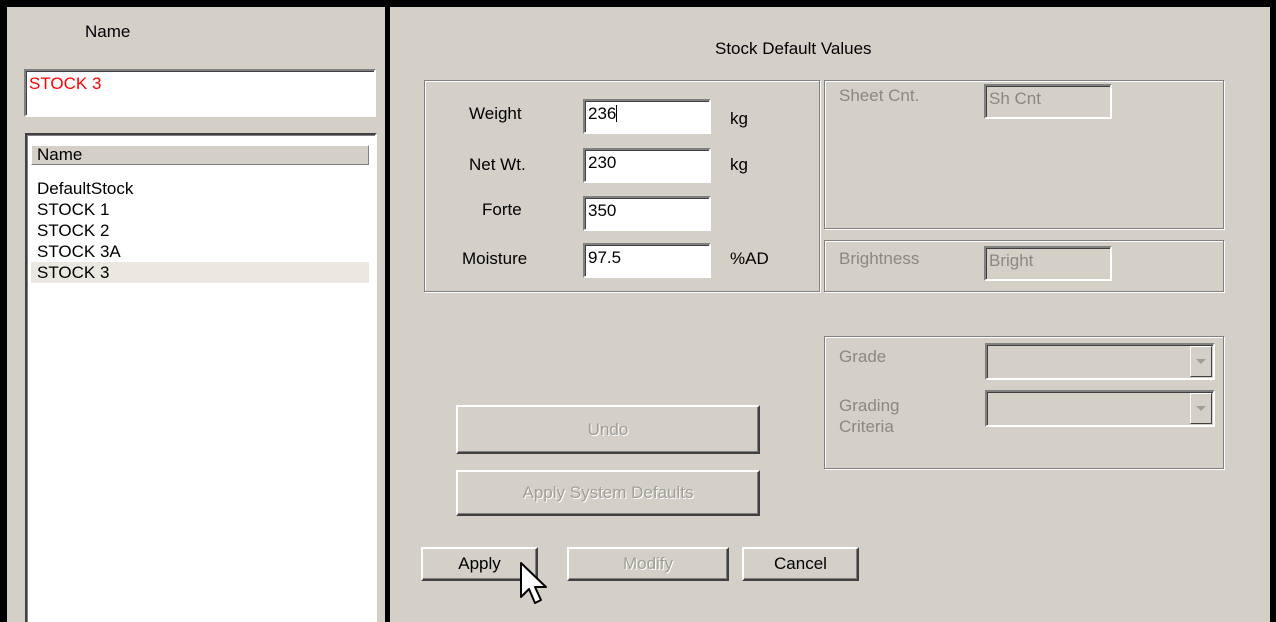 This screenshot has width=1276, height=622. What do you see at coordinates (879, 258) in the screenshot?
I see `brightness-label: Brightness` at bounding box center [879, 258].